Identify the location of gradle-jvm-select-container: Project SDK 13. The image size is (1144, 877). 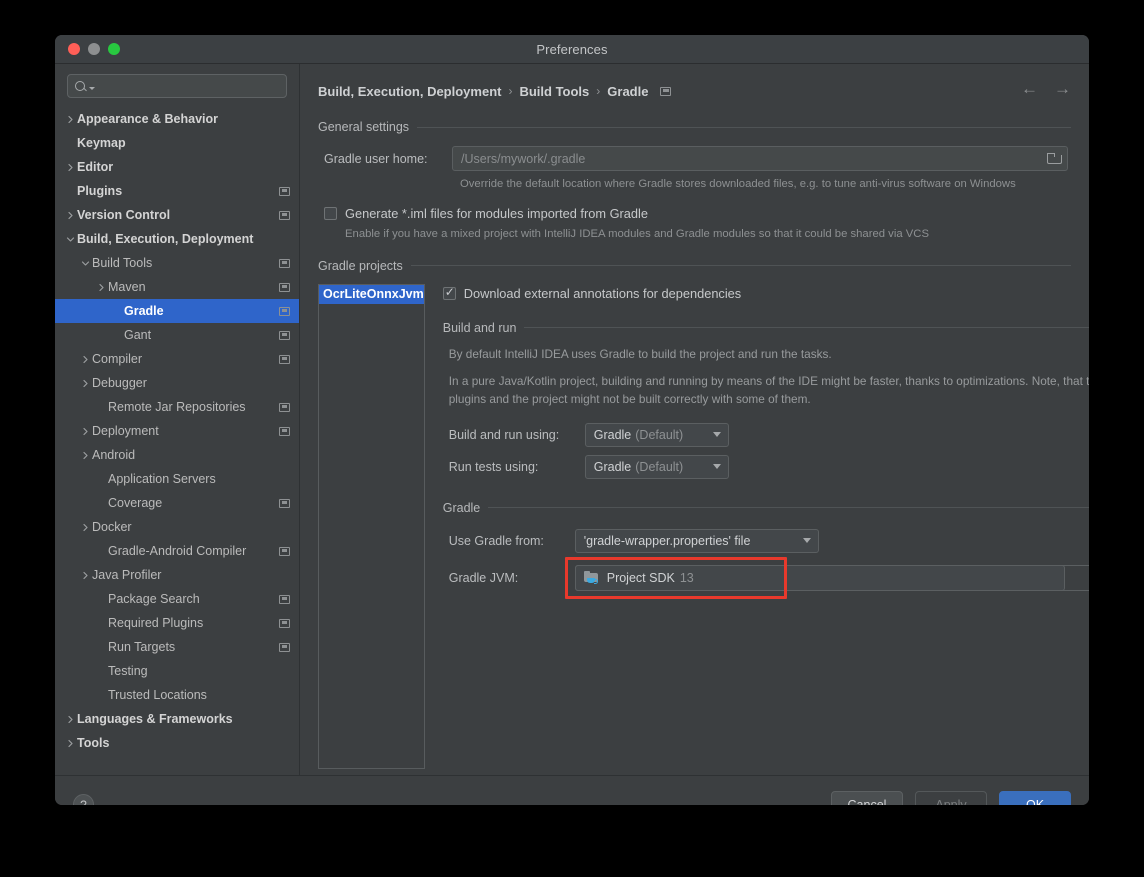
(826, 577).